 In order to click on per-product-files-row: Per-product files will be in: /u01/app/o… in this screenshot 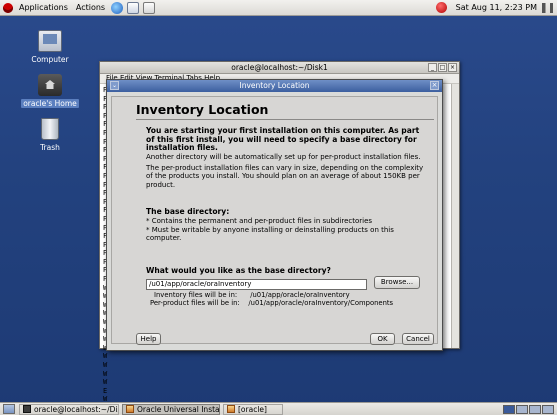, I will do `click(271, 303)`.